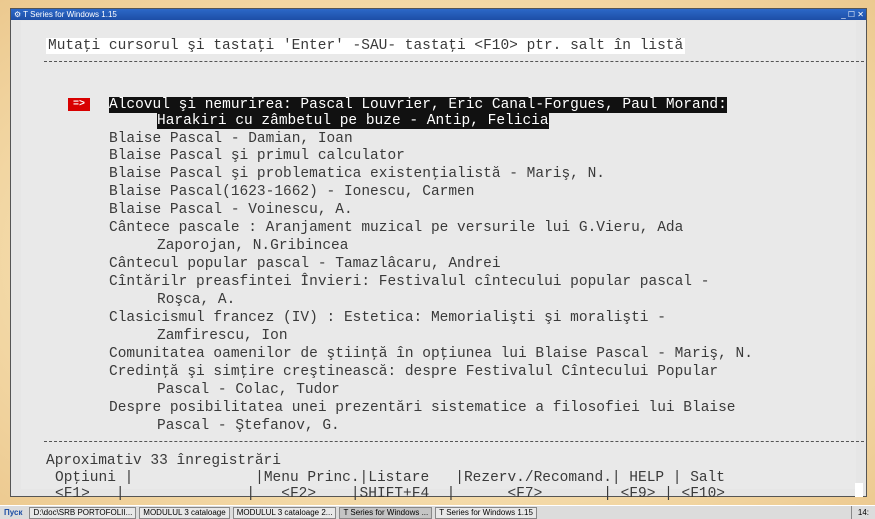 Image resolution: width=875 pixels, height=519 pixels. I want to click on list-item-cont: Zamfirescu, Ion, so click(222, 336).